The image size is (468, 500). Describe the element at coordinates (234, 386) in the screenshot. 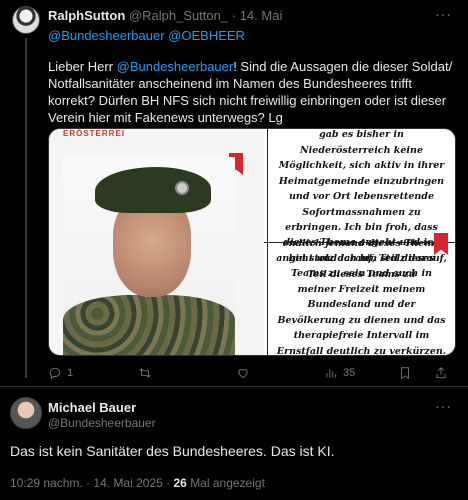

I see `tweet-divider` at that location.